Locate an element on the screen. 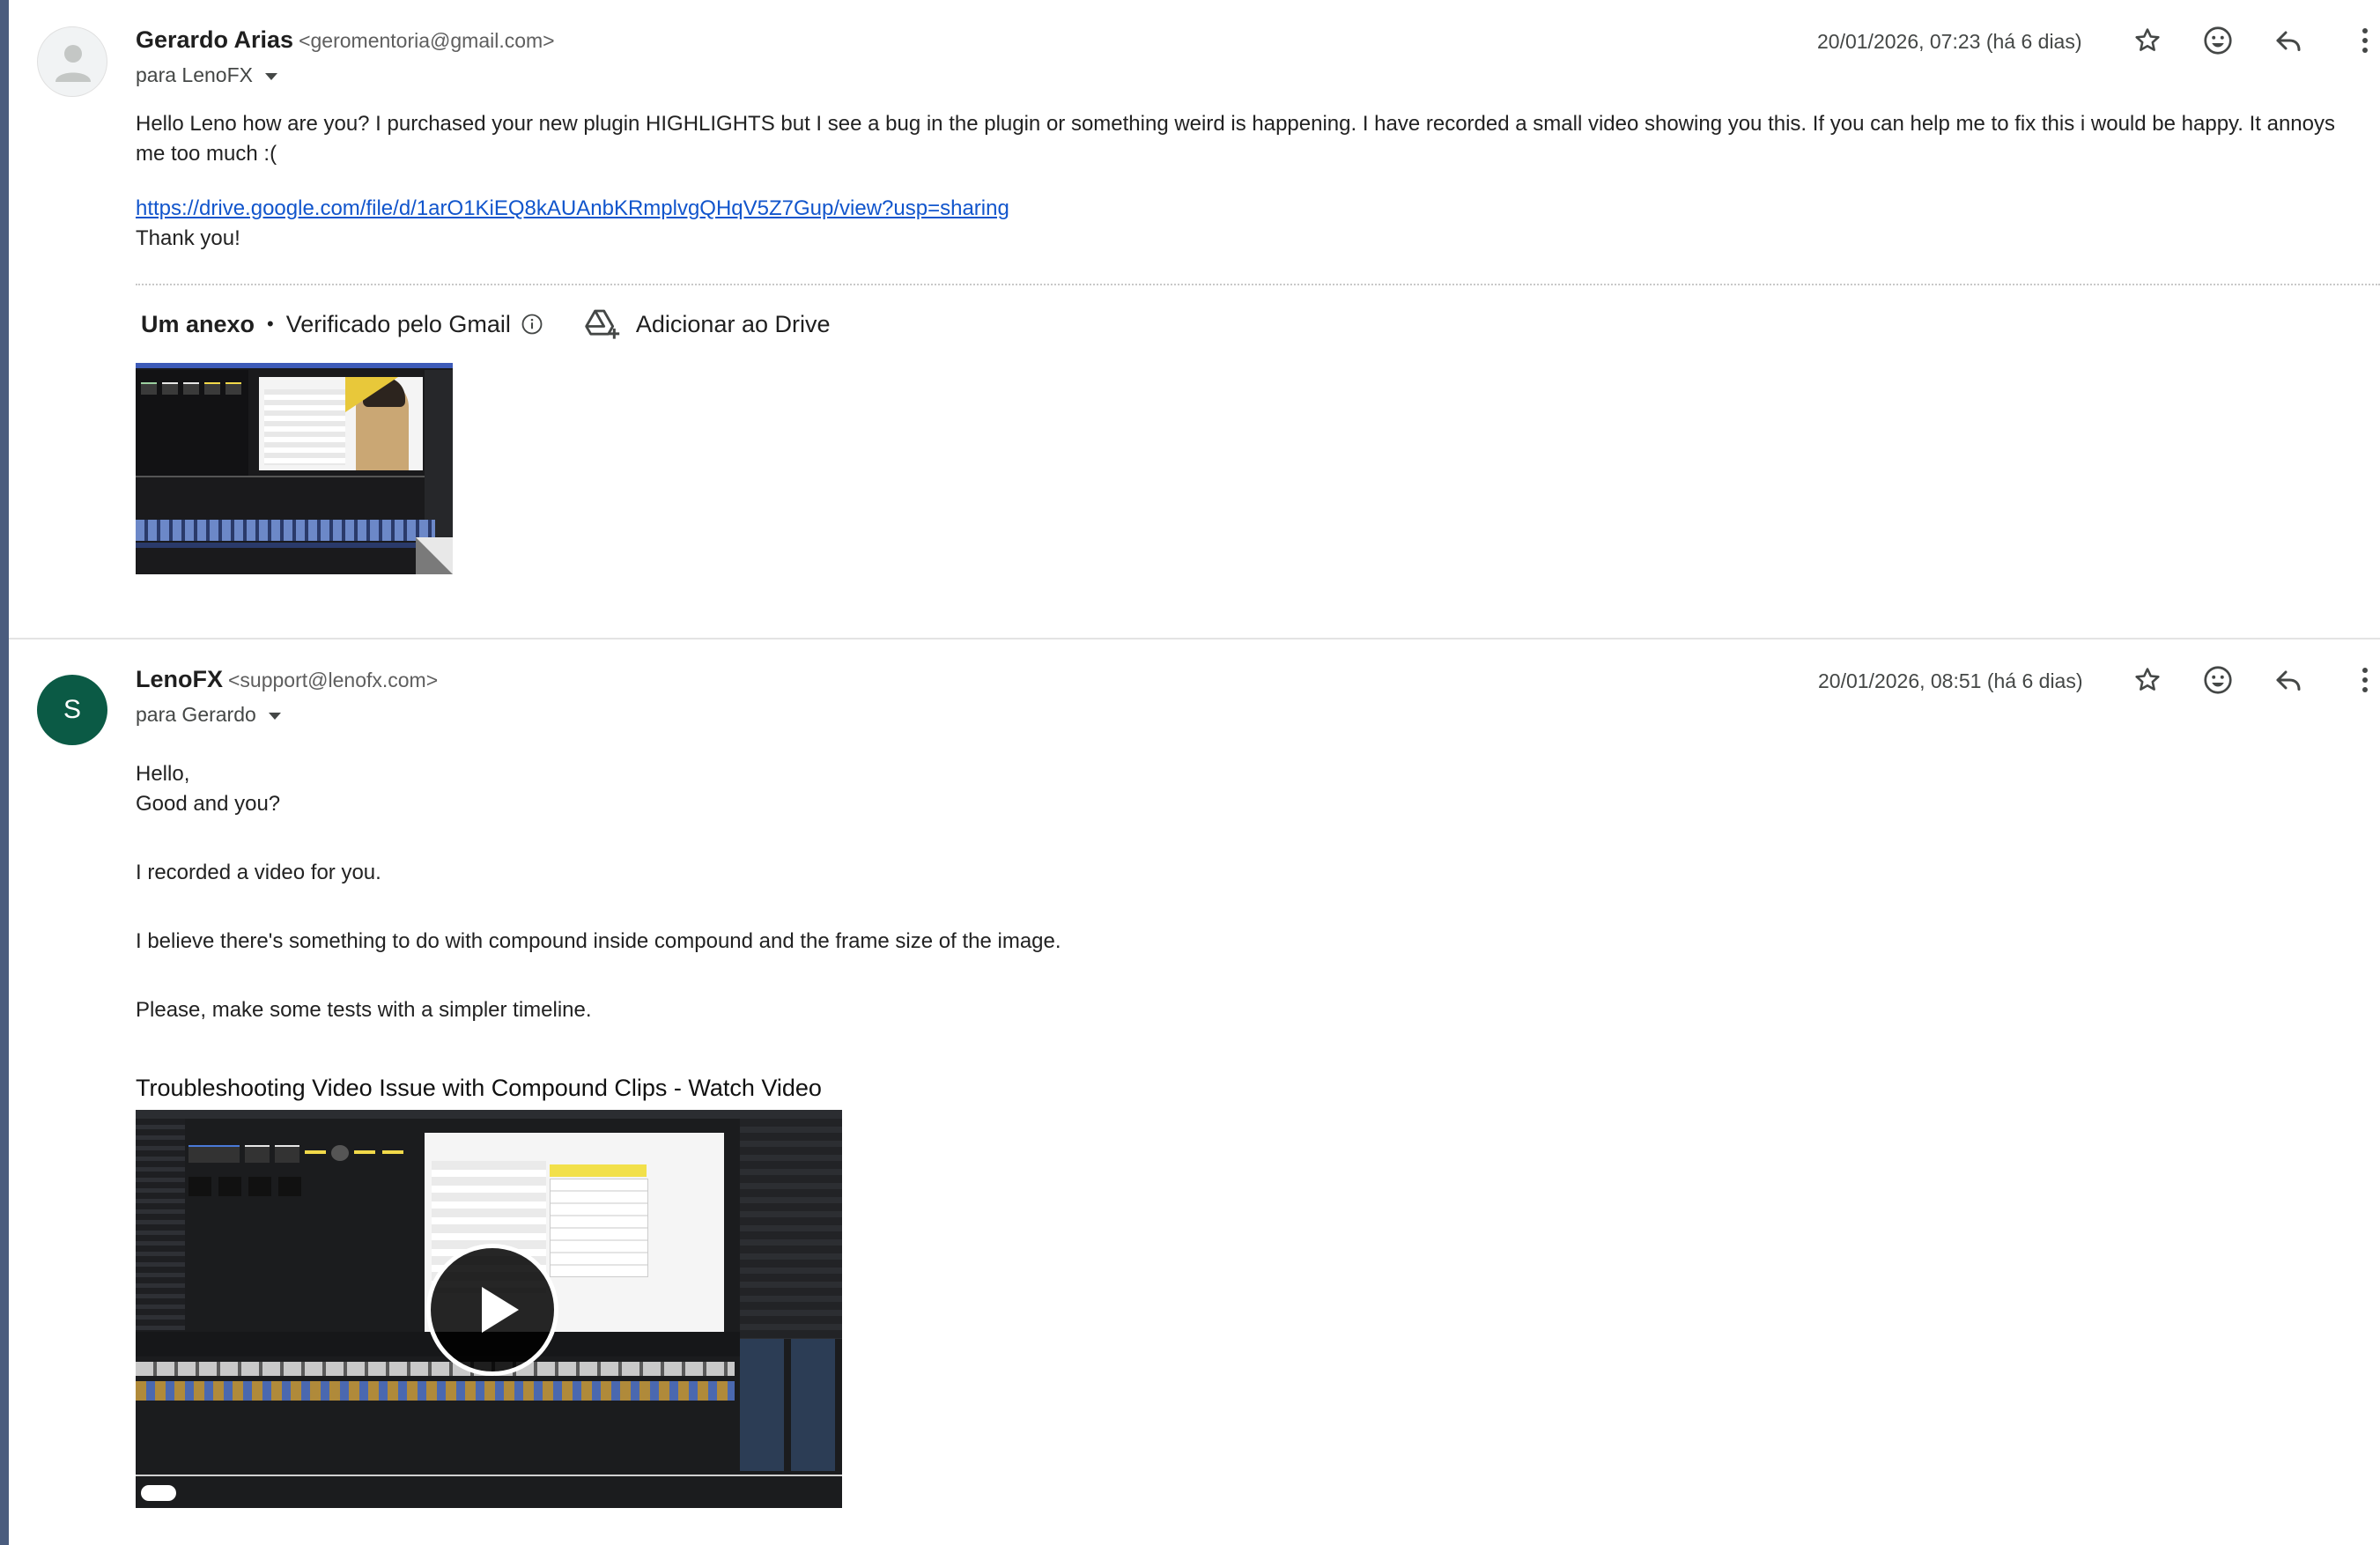  person-icon is located at coordinates (73, 64).